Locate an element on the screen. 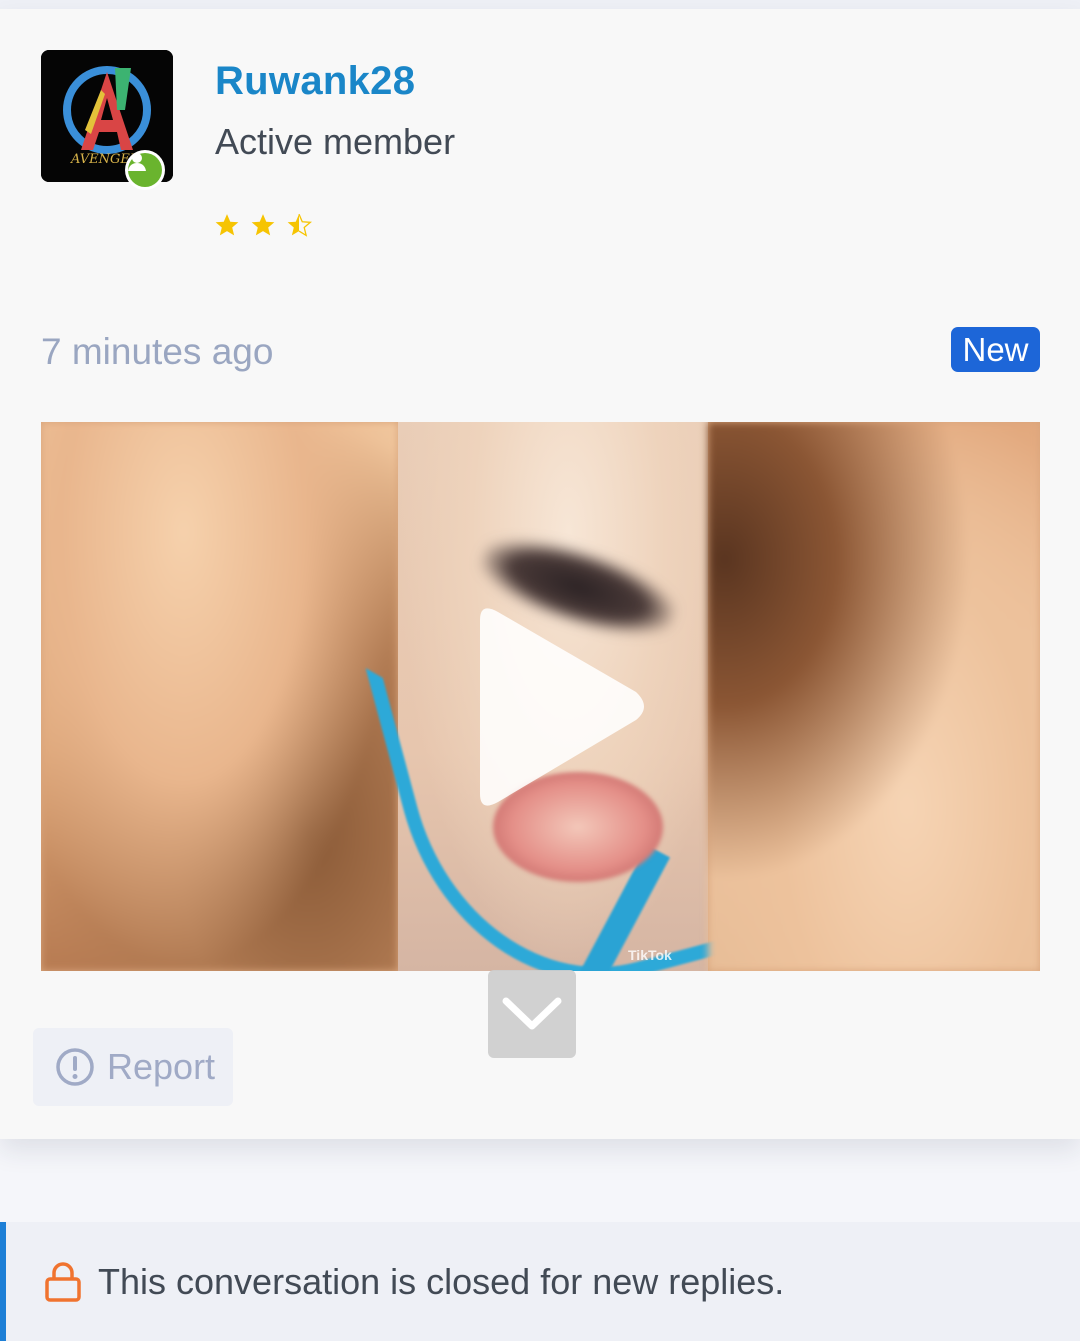 This screenshot has height=1341, width=1080. username-link: Ruwank28 is located at coordinates (315, 81).